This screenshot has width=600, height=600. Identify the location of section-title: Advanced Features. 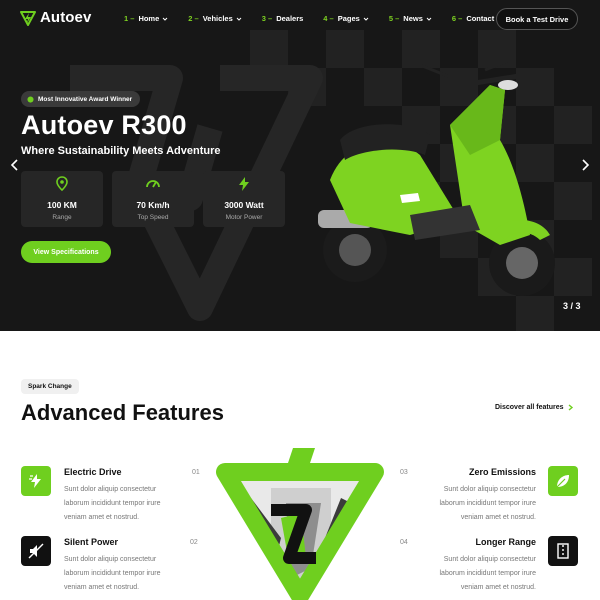
(122, 412).